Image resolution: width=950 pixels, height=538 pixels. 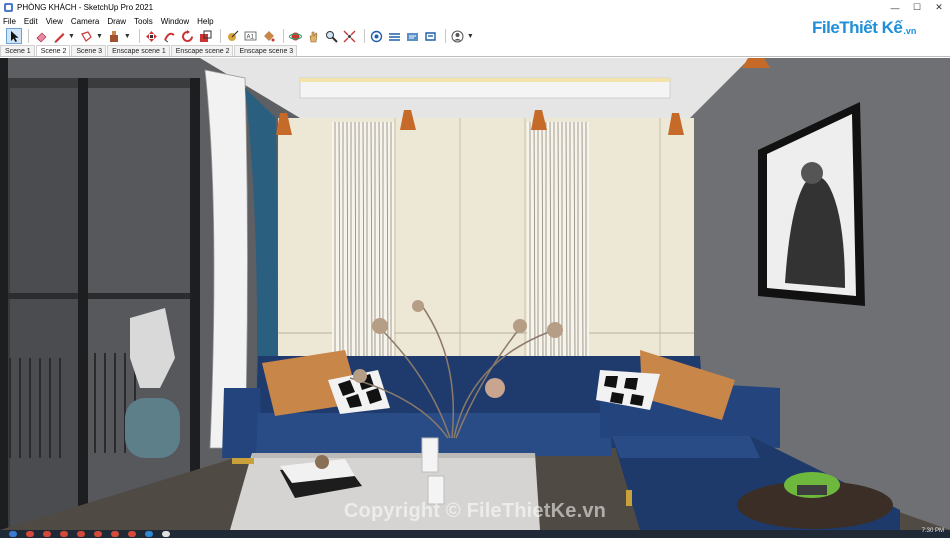 What do you see at coordinates (475, 511) in the screenshot?
I see `copyright-watermark: Copyright © FileThietKe.vn` at bounding box center [475, 511].